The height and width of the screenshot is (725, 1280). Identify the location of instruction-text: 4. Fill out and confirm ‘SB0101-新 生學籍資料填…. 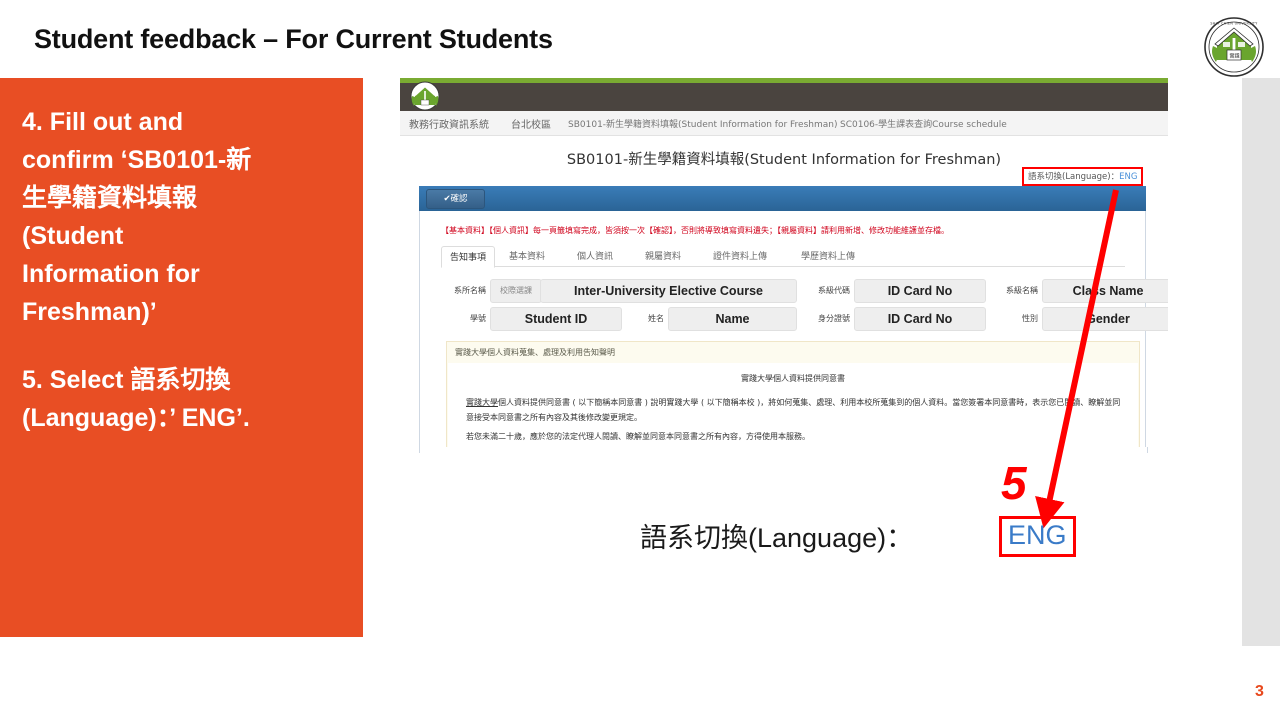
(182, 270).